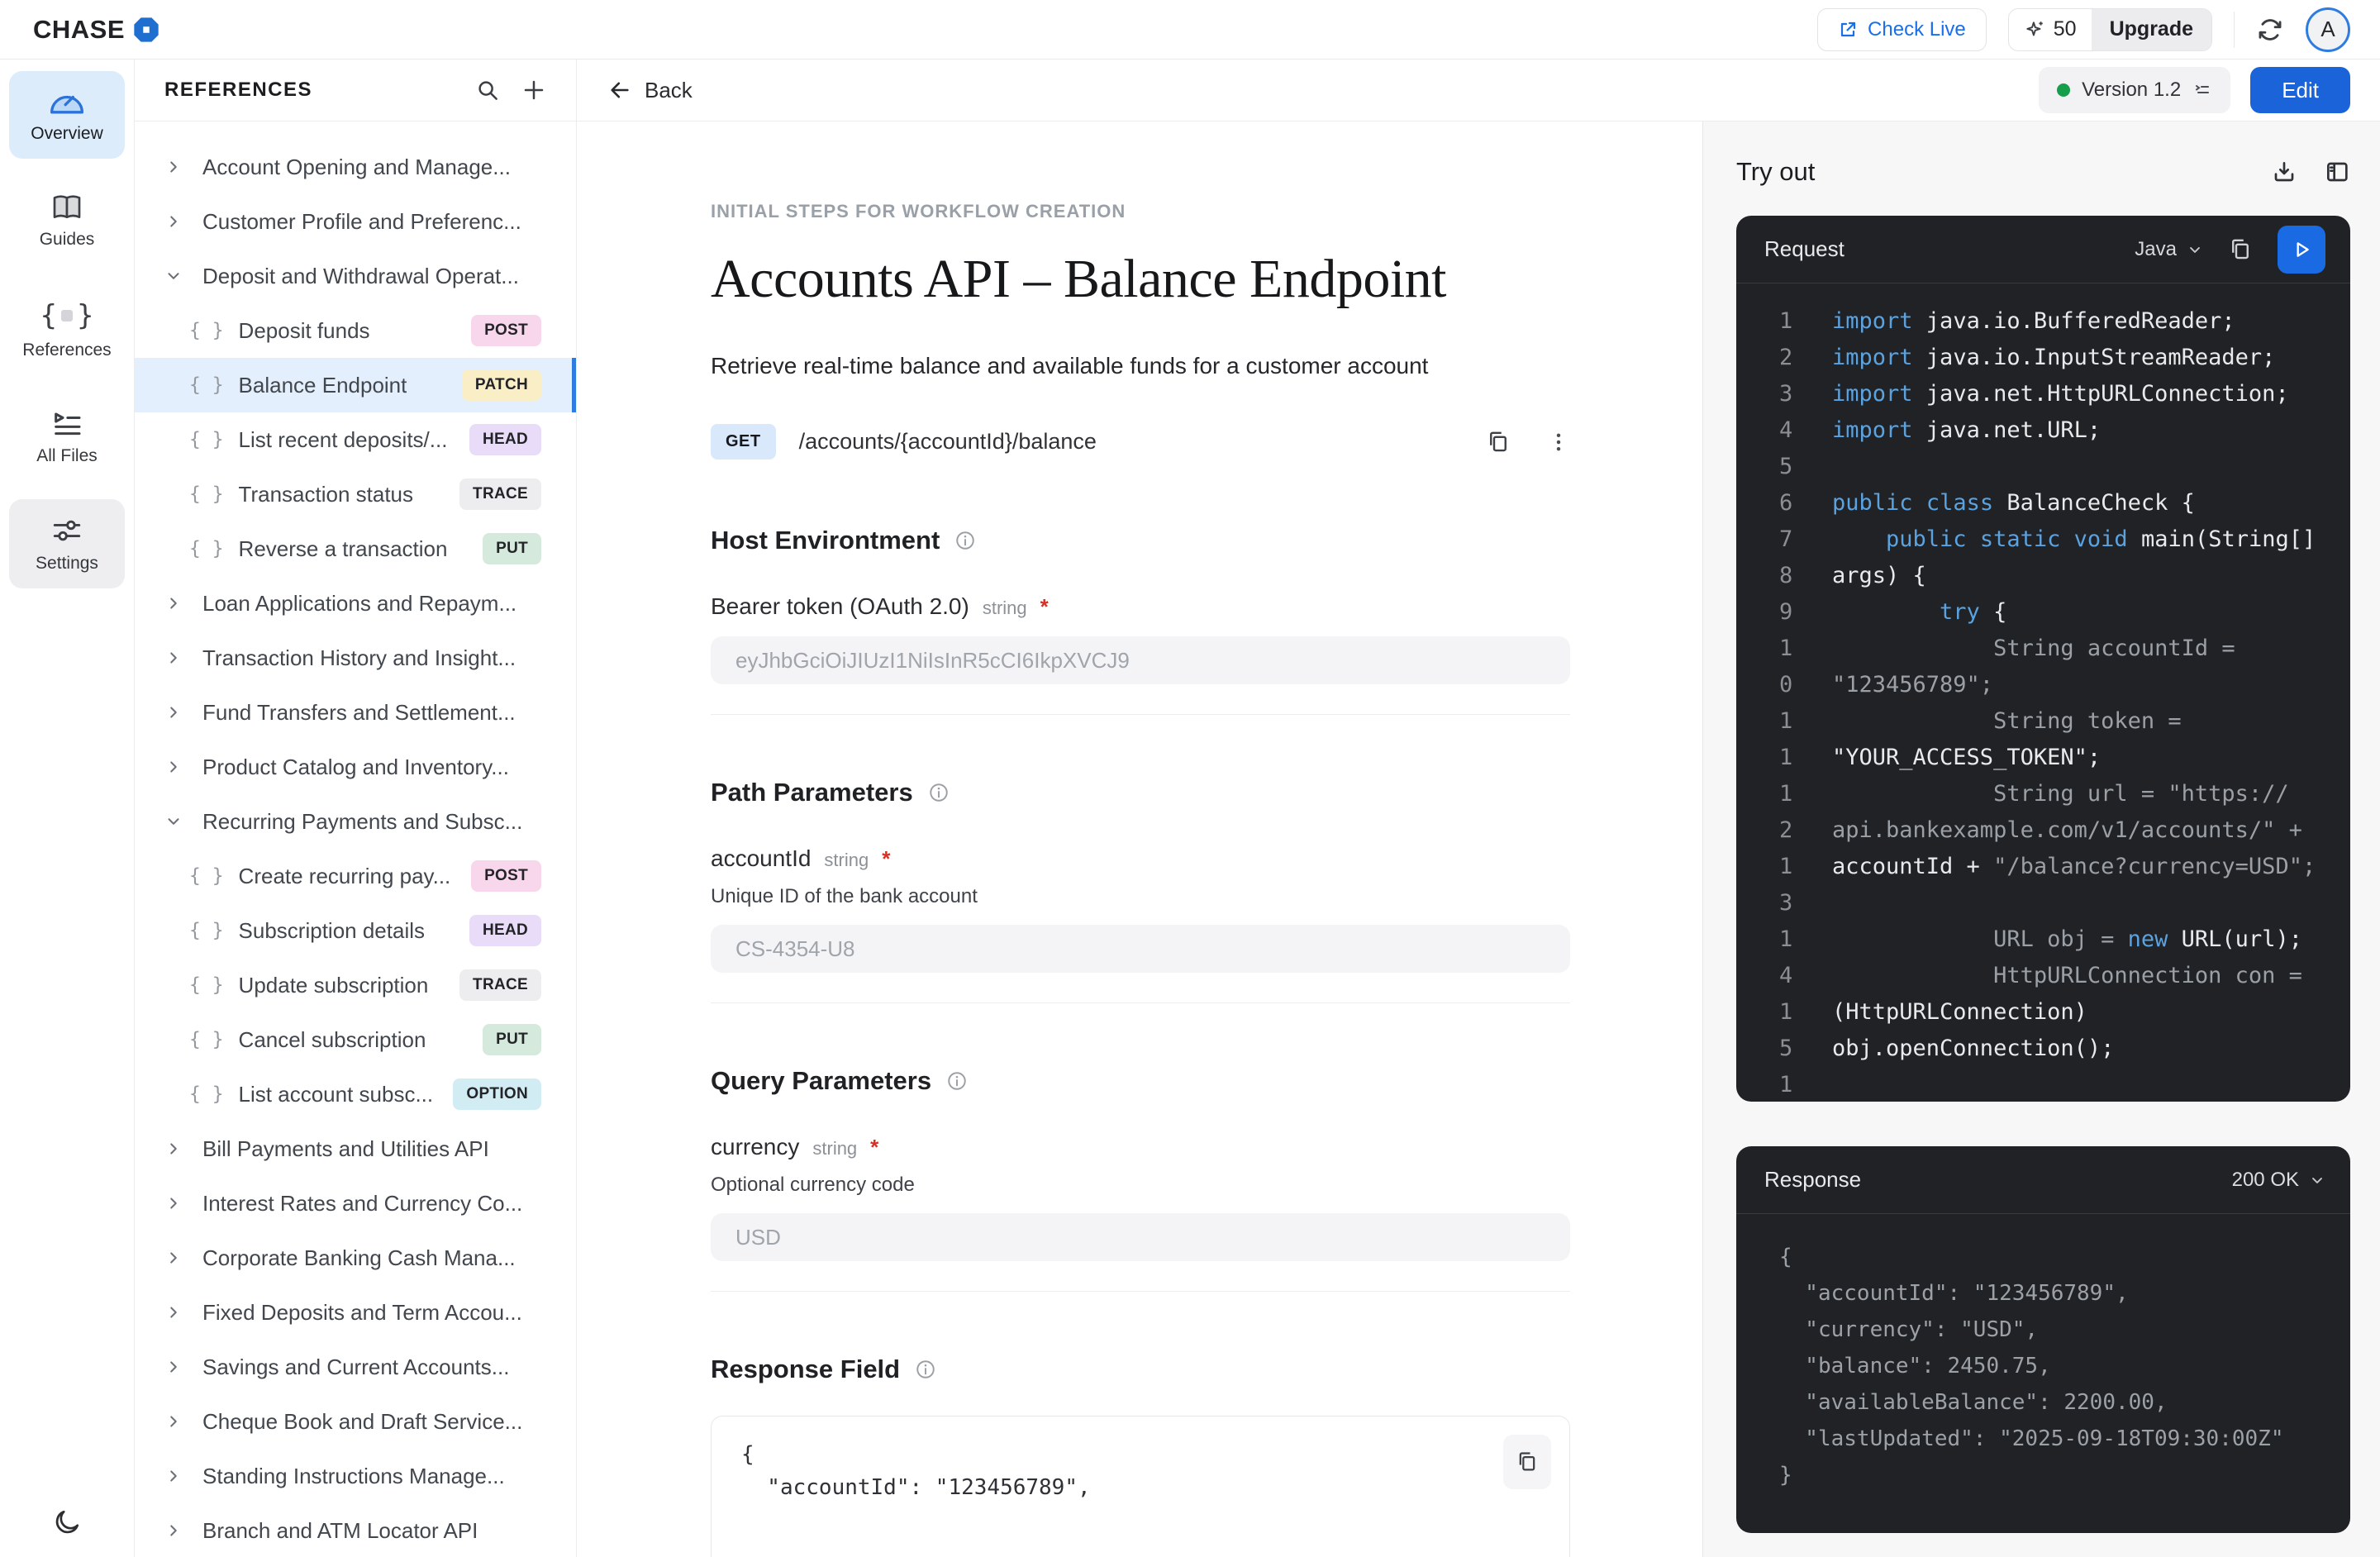 This screenshot has width=2380, height=1557. What do you see at coordinates (304, 330) in the screenshot?
I see `sidebar-endpoint-label: Deposit funds` at bounding box center [304, 330].